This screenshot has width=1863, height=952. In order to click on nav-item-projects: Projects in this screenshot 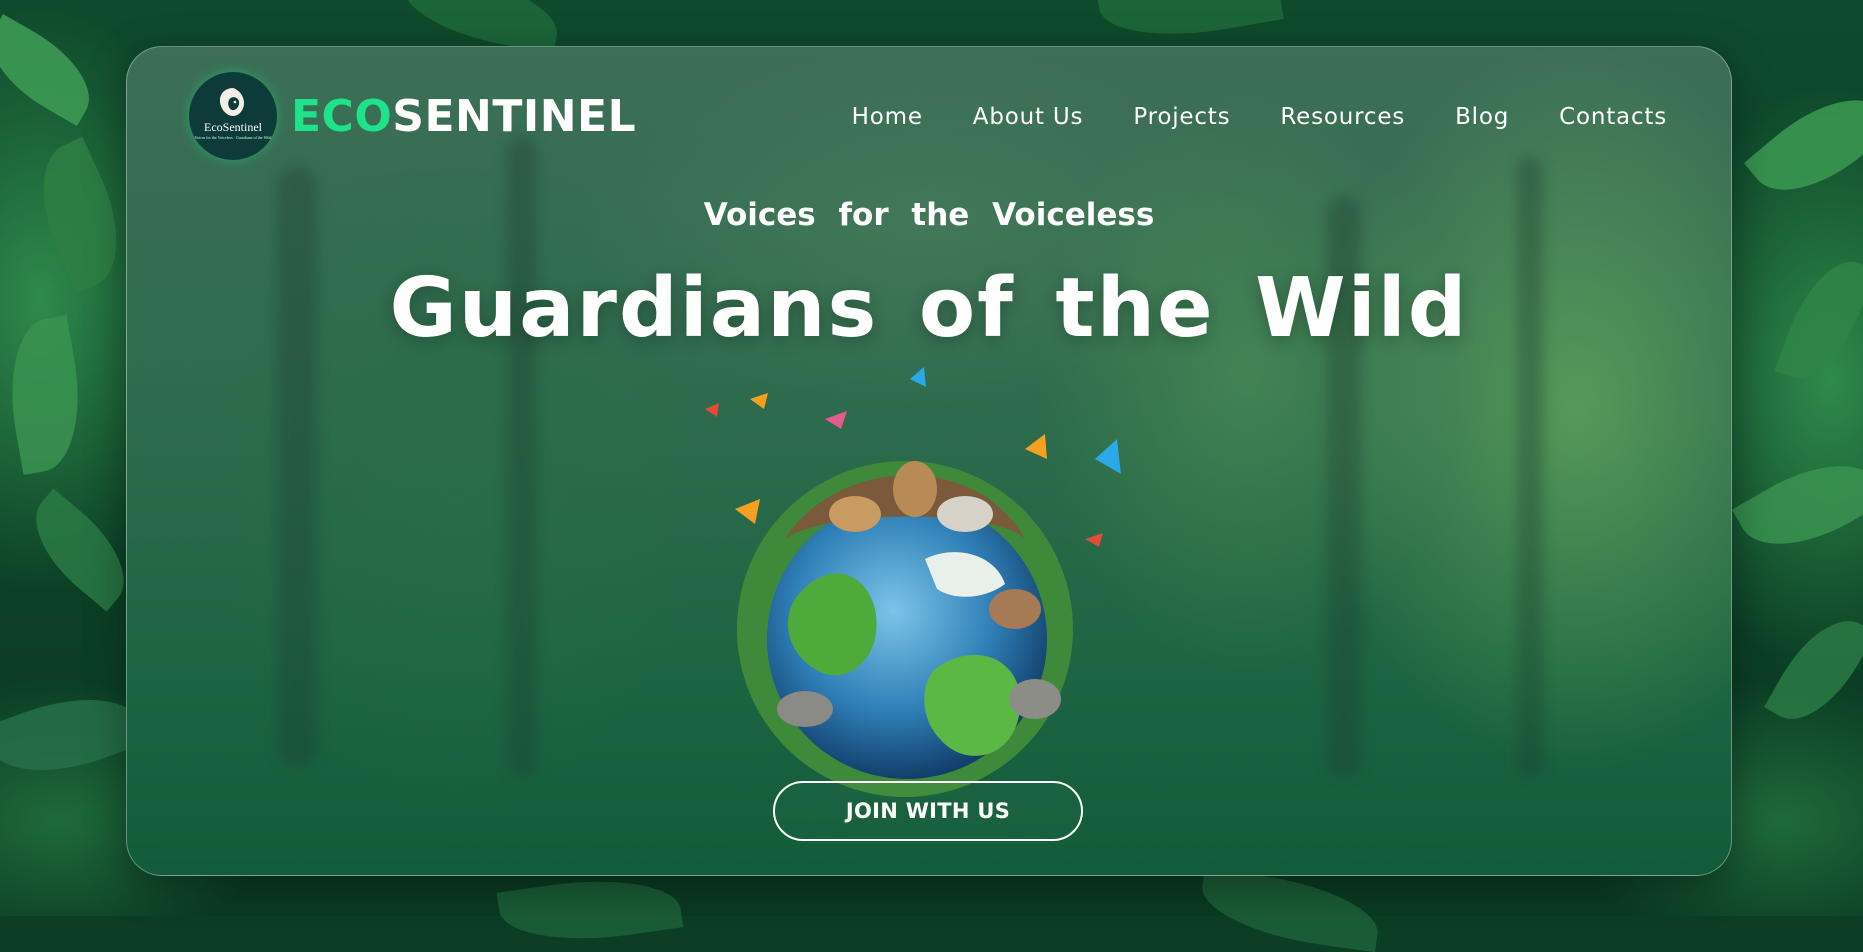, I will do `click(1181, 117)`.